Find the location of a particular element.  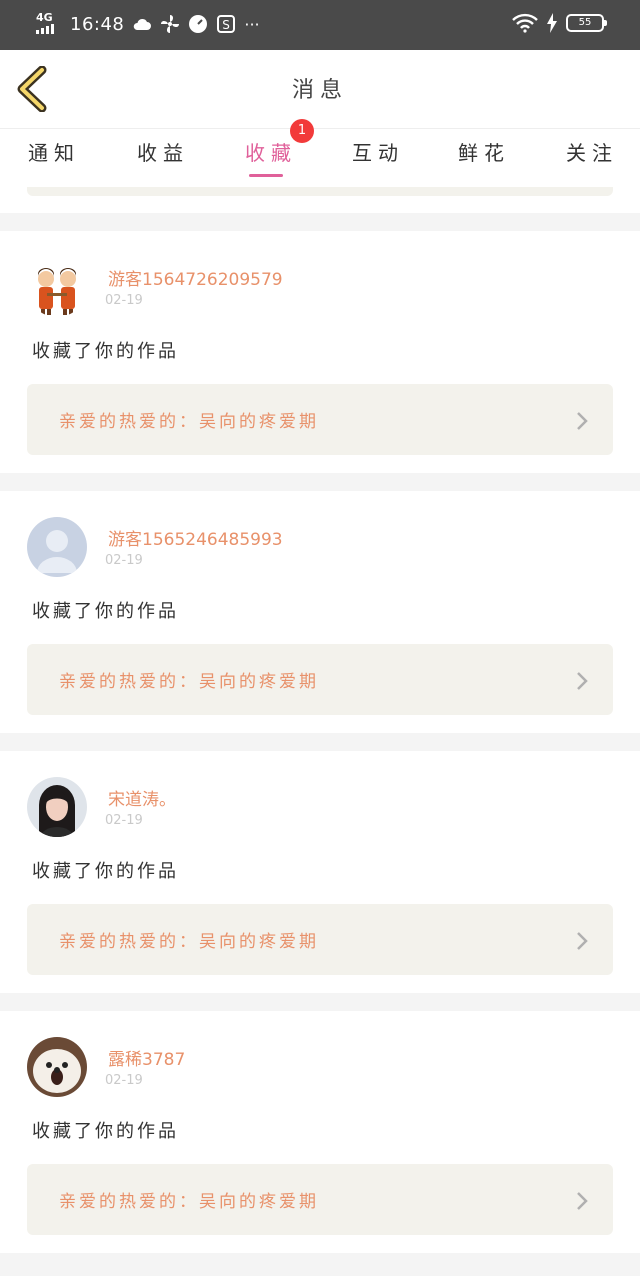

username: 露稀3787 is located at coordinates (146, 1057).